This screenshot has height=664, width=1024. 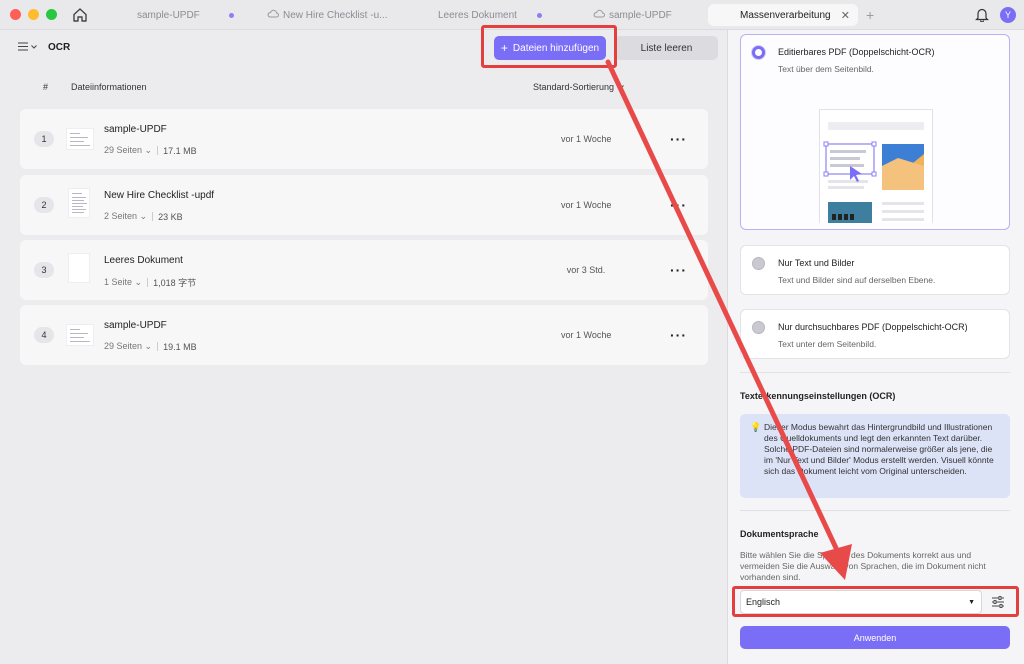 What do you see at coordinates (756, 427) in the screenshot?
I see `lightbulb-icon: 💡` at bounding box center [756, 427].